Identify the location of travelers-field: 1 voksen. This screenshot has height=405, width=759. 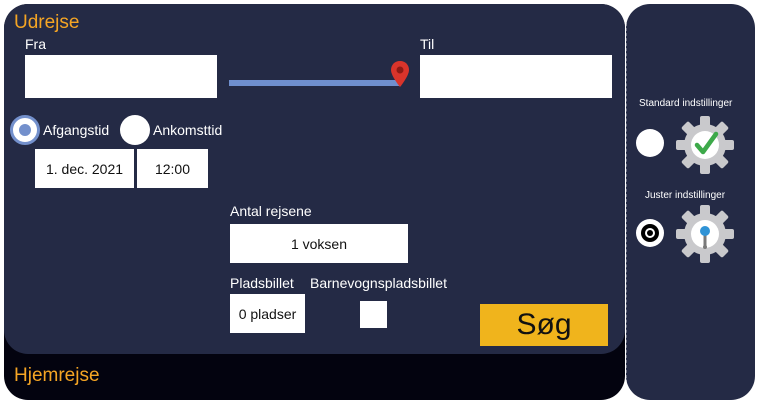
(319, 243).